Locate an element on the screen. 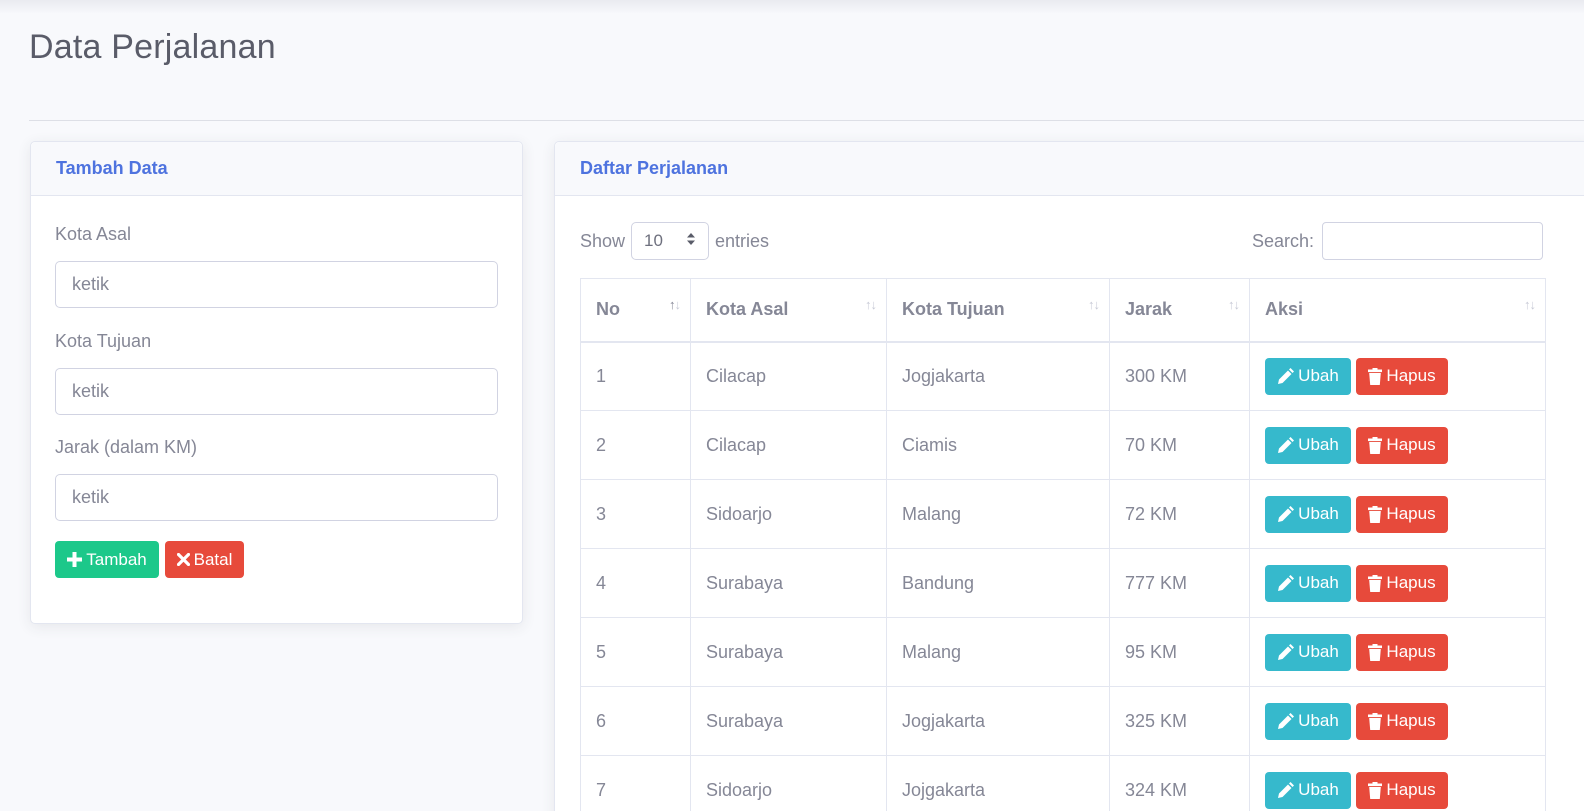 Image resolution: width=1584 pixels, height=811 pixels. column-header-distance: Jarak ↑↓ is located at coordinates (1179, 310).